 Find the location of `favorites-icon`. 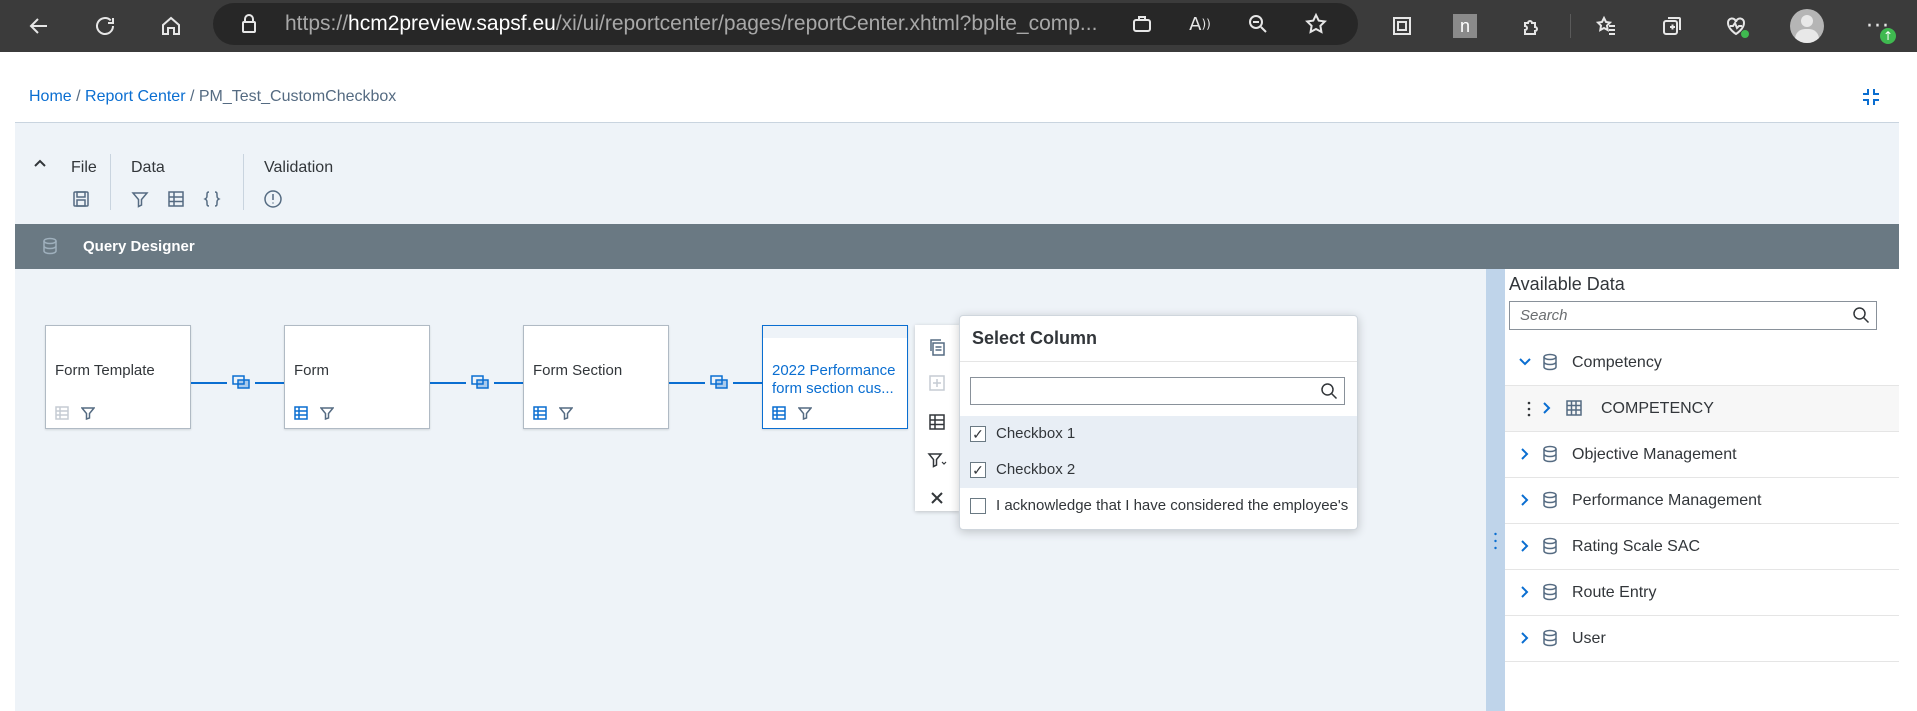

favorites-icon is located at coordinates (1606, 26).